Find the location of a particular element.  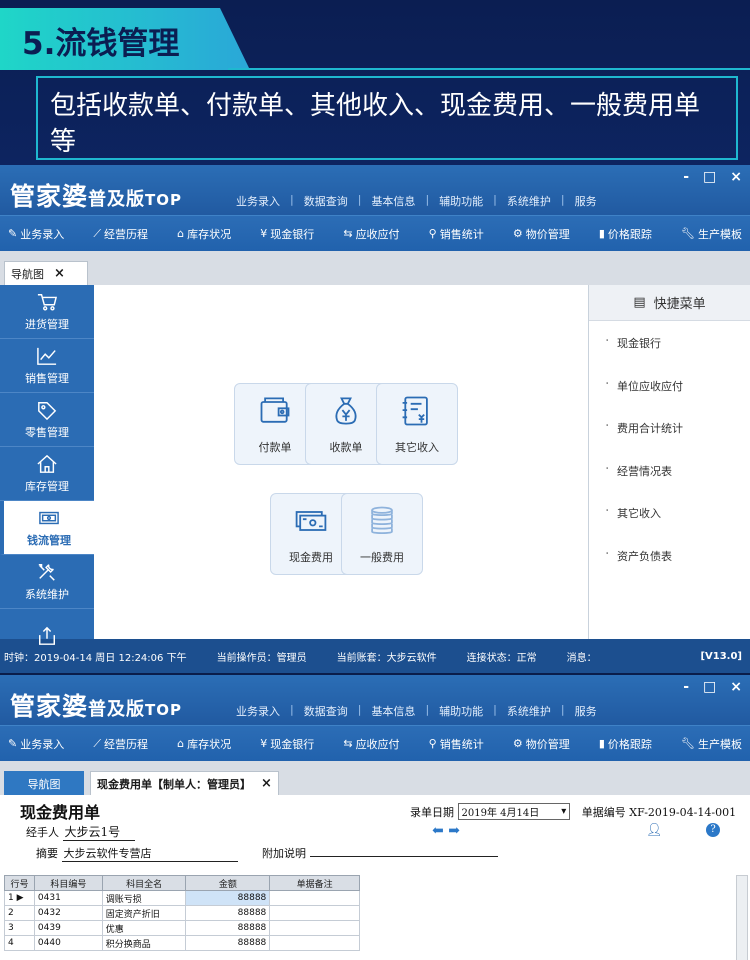

quick-item-cash-bank: 现金银行 is located at coordinates (669, 355).